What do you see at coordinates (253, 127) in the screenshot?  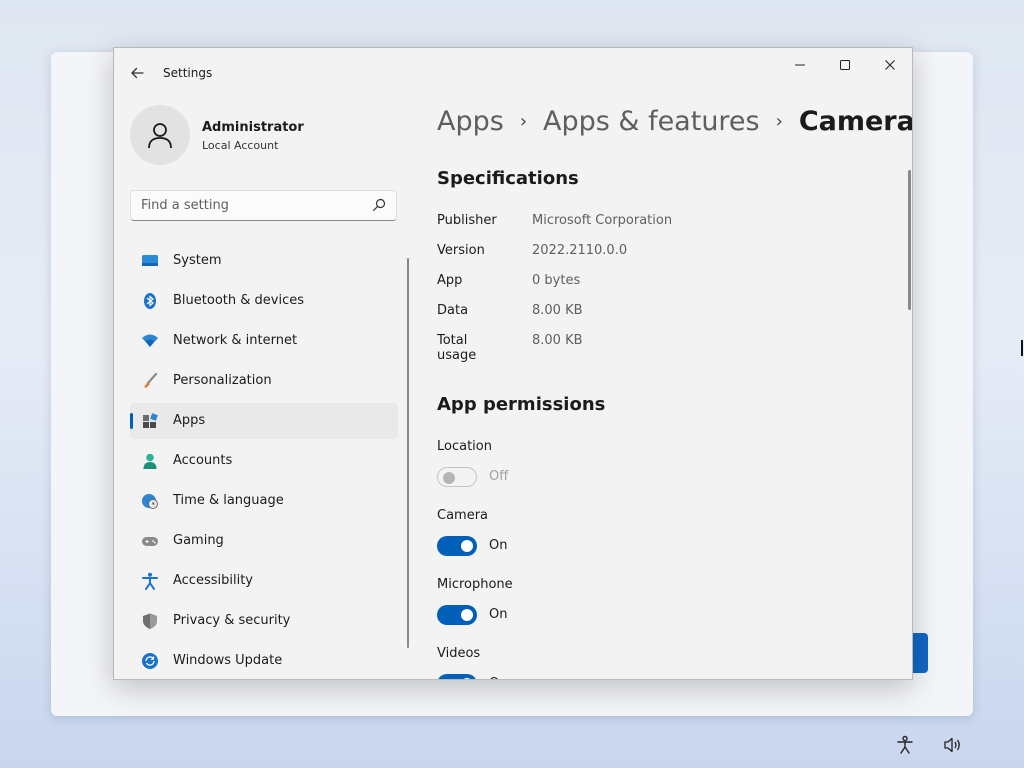 I see `user-name: Administrator` at bounding box center [253, 127].